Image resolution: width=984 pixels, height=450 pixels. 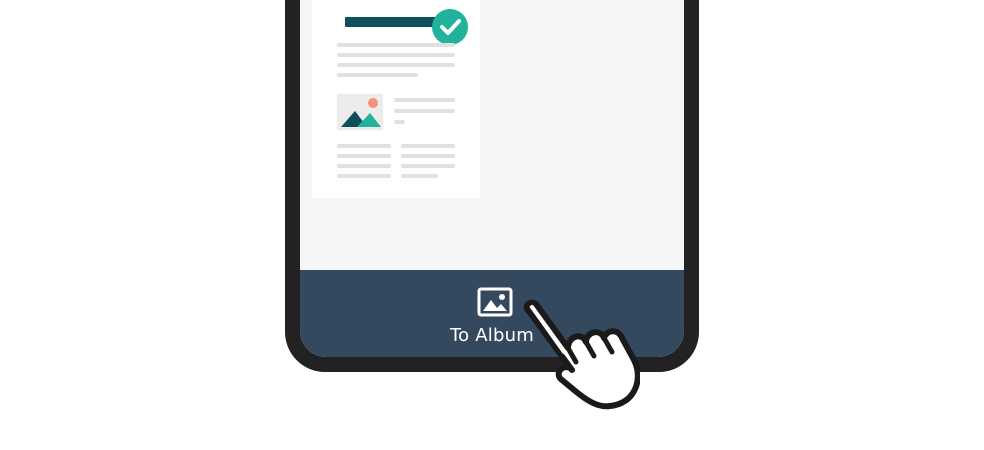 What do you see at coordinates (581, 354) in the screenshot?
I see `pointing-hand-icon` at bounding box center [581, 354].